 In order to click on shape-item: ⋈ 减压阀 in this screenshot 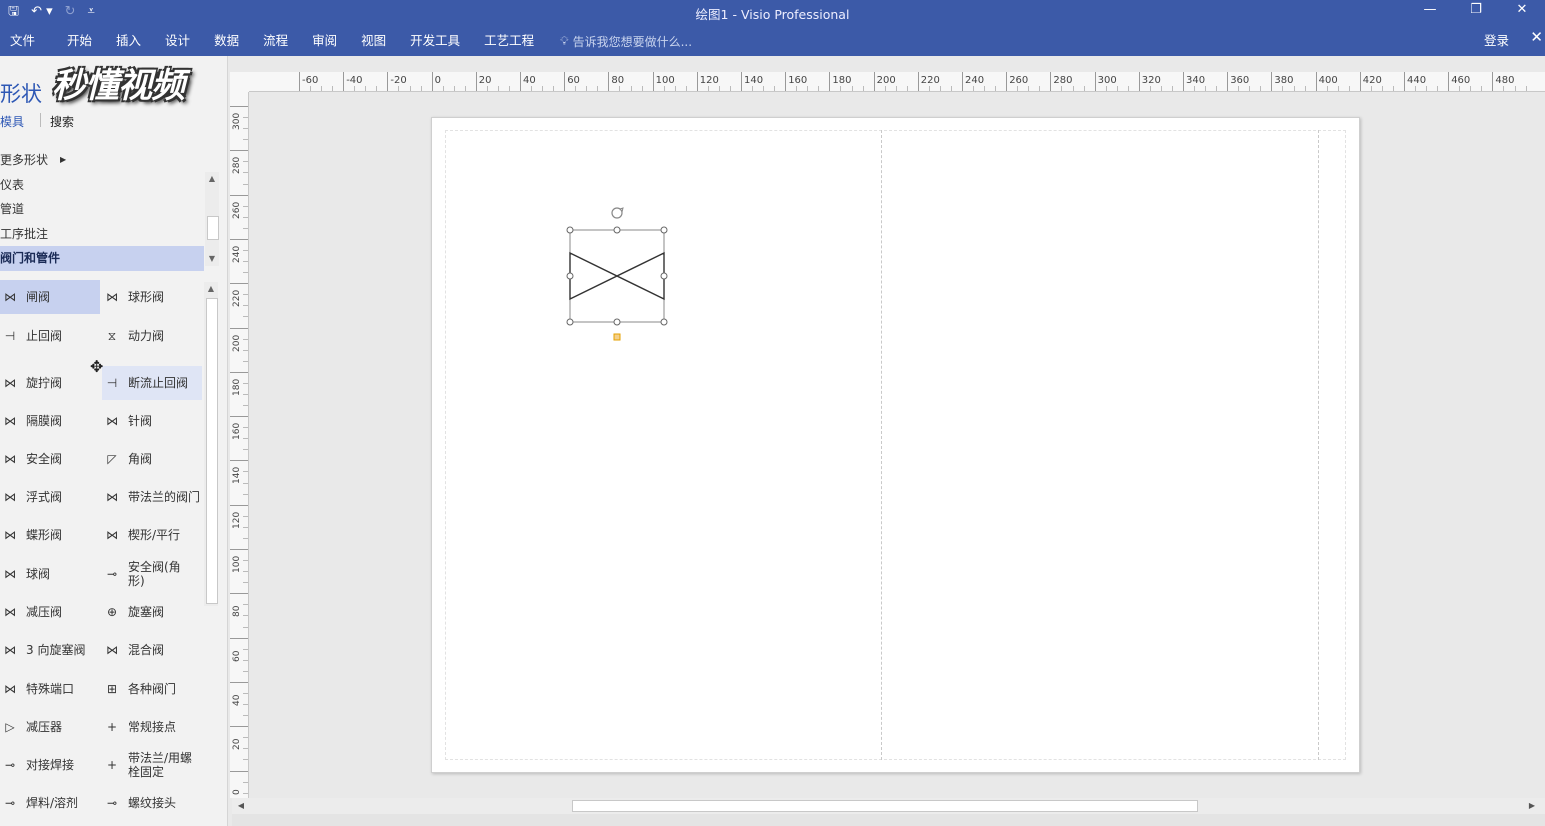, I will do `click(50, 612)`.